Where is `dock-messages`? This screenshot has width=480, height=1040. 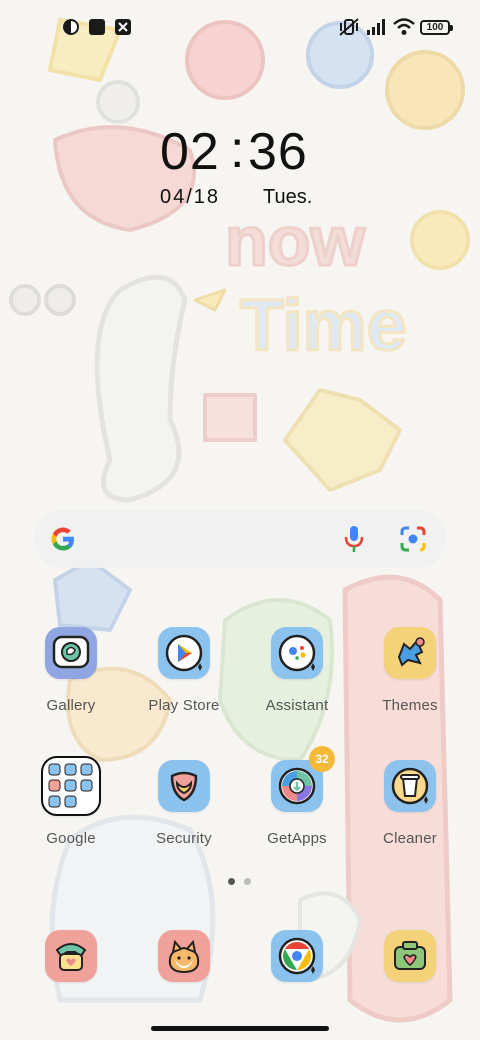 dock-messages is located at coordinates (184, 956).